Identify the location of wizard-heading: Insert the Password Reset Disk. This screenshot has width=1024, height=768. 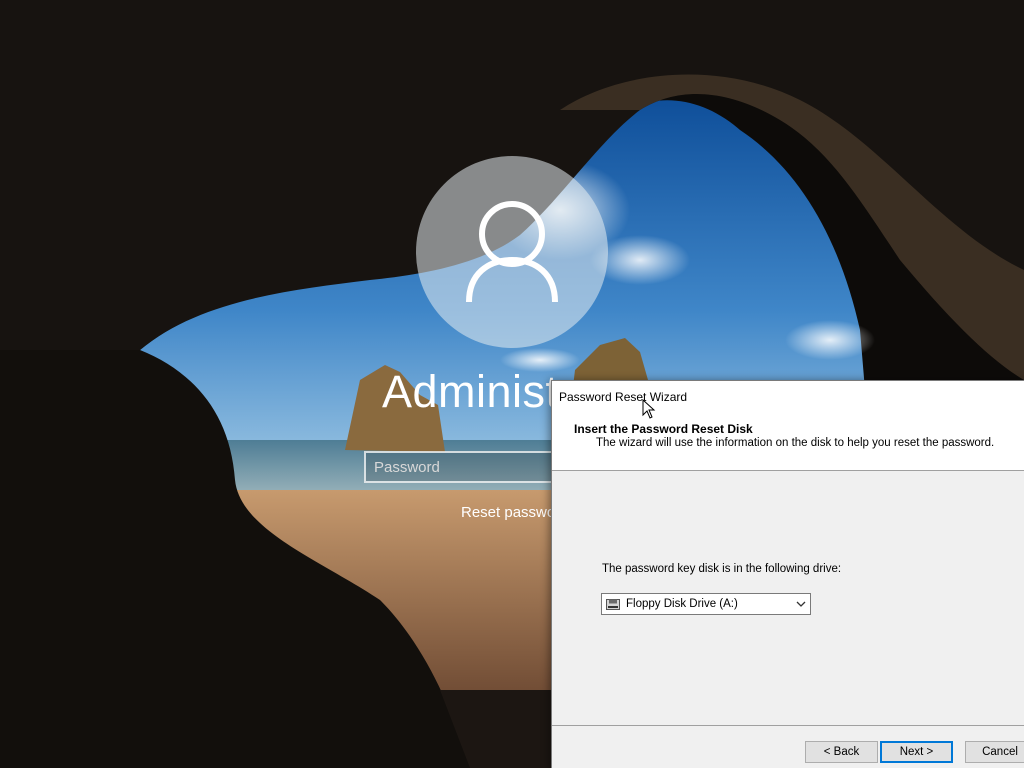
(663, 429).